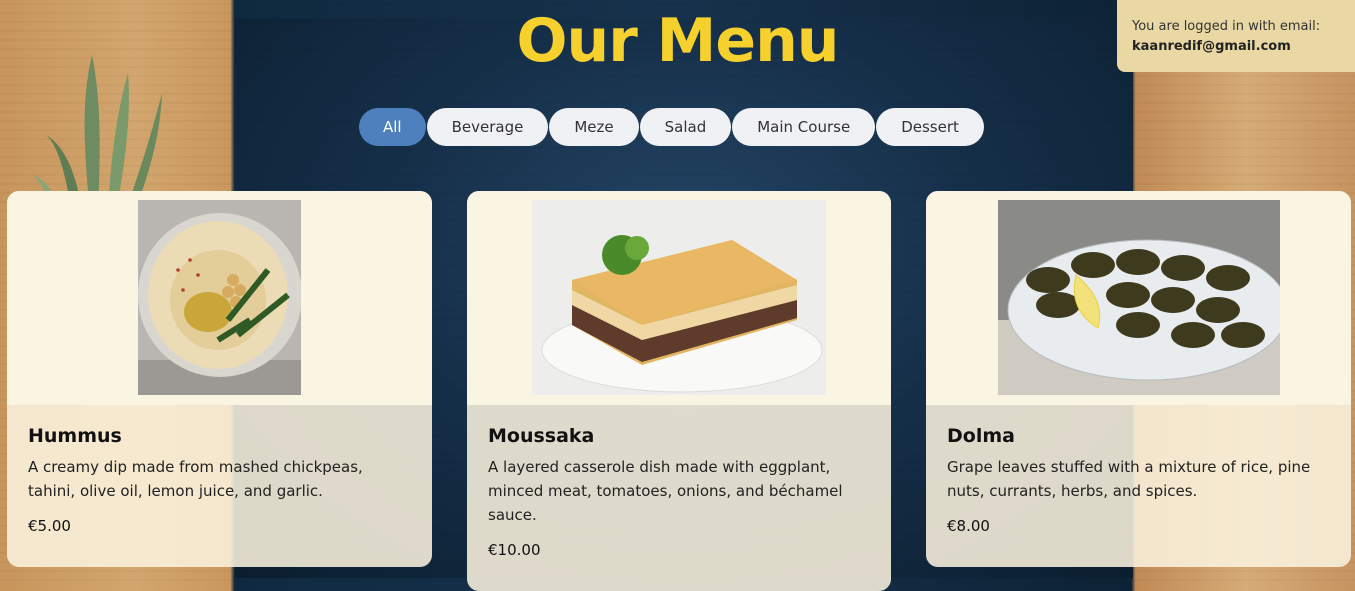 This screenshot has width=1355, height=591. Describe the element at coordinates (1211, 46) in the screenshot. I see `login-email: kaanredif@gmail.com` at that location.